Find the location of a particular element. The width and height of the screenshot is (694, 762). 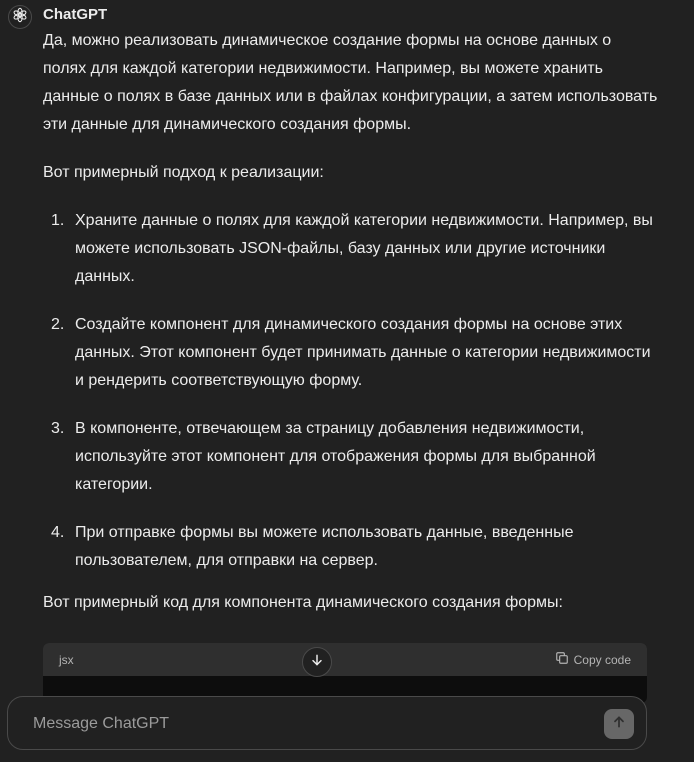

approach-paragraph: Вот примерный подход к реализации: is located at coordinates (183, 172).